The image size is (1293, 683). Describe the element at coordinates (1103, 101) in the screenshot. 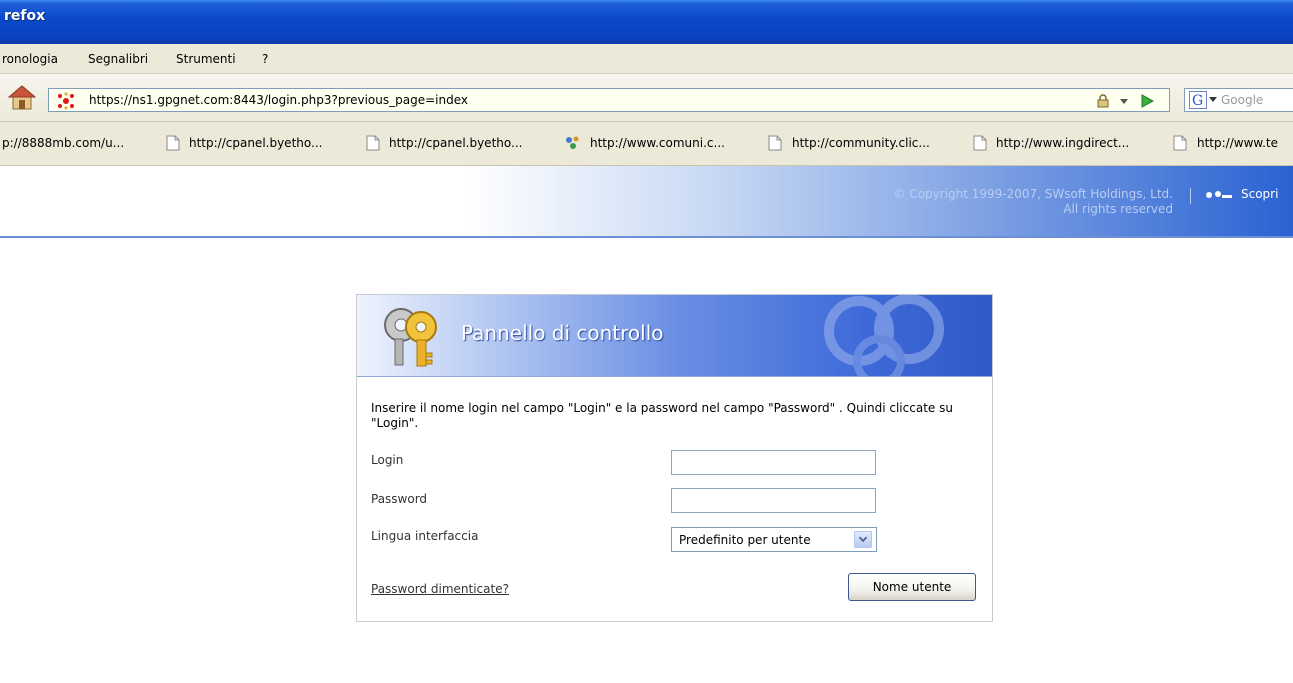

I see `security-lock-icon` at that location.